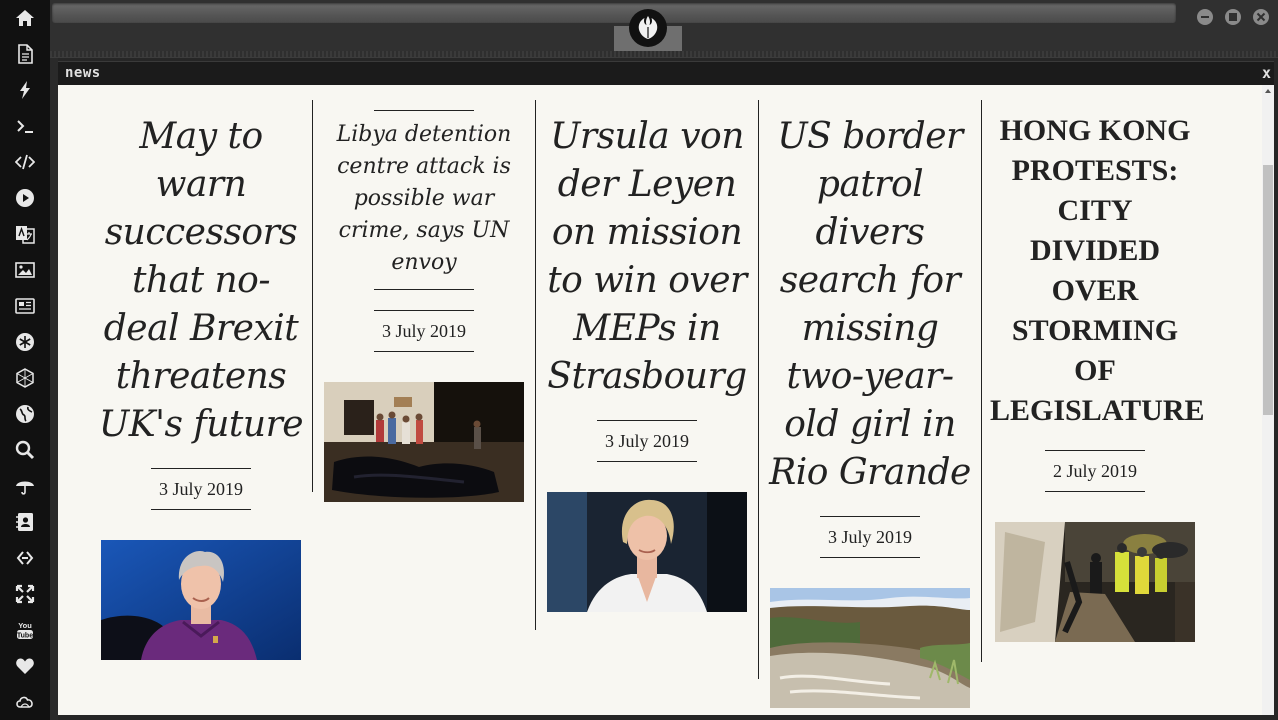 The image size is (1278, 720). What do you see at coordinates (25, 450) in the screenshot?
I see `search-icon` at bounding box center [25, 450].